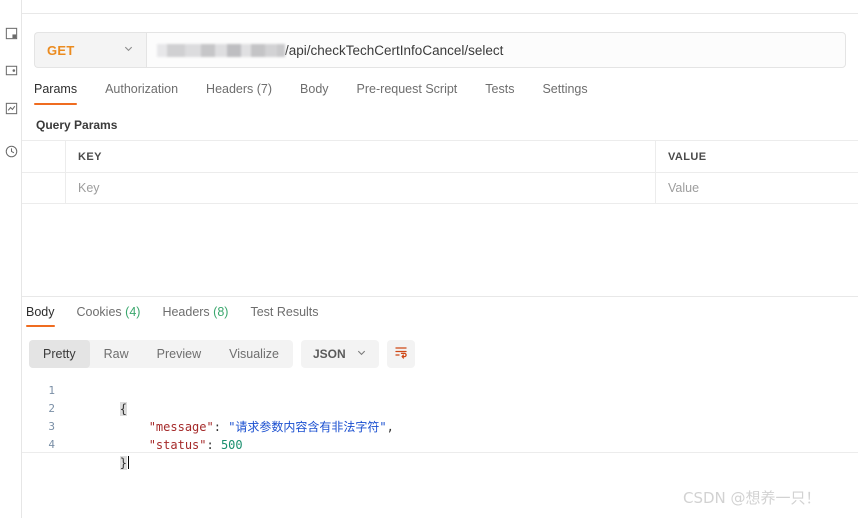 The height and width of the screenshot is (518, 858). Describe the element at coordinates (44, 156) in the screenshot. I see `header-checkbox-cell` at that location.